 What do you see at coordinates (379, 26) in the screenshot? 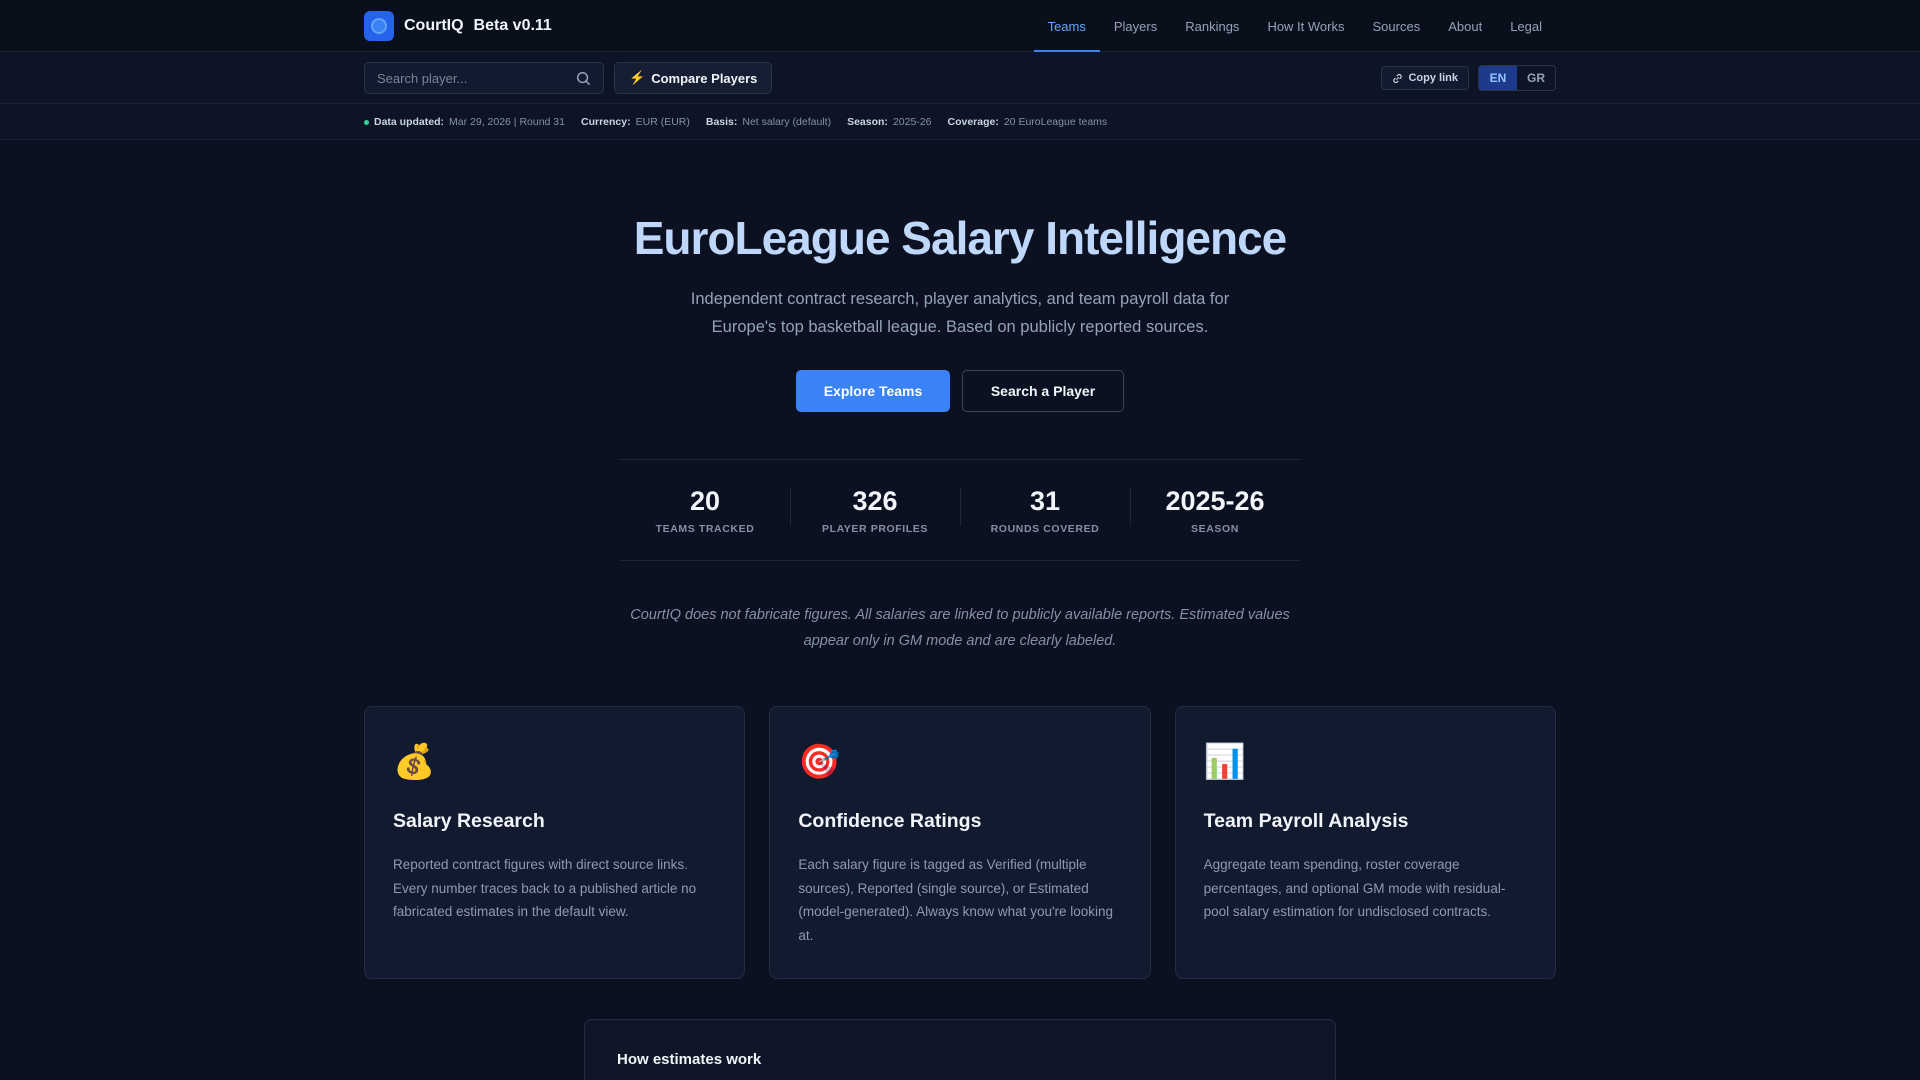
I see `circle-logo-icon` at bounding box center [379, 26].